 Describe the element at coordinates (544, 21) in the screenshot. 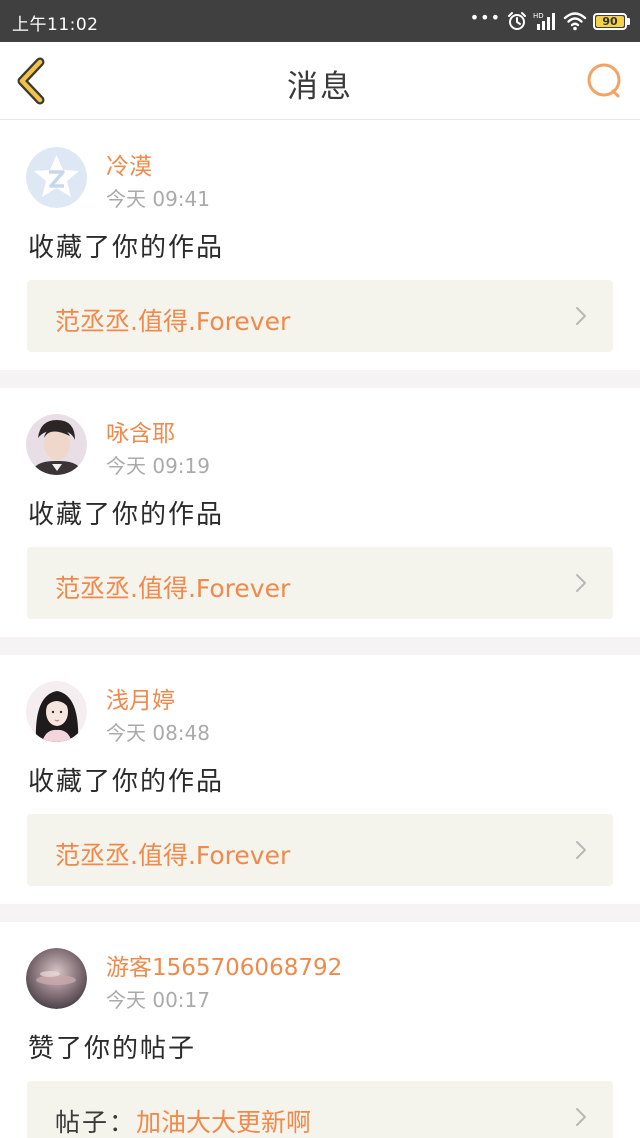

I see `hd-signal-icon: HD` at that location.